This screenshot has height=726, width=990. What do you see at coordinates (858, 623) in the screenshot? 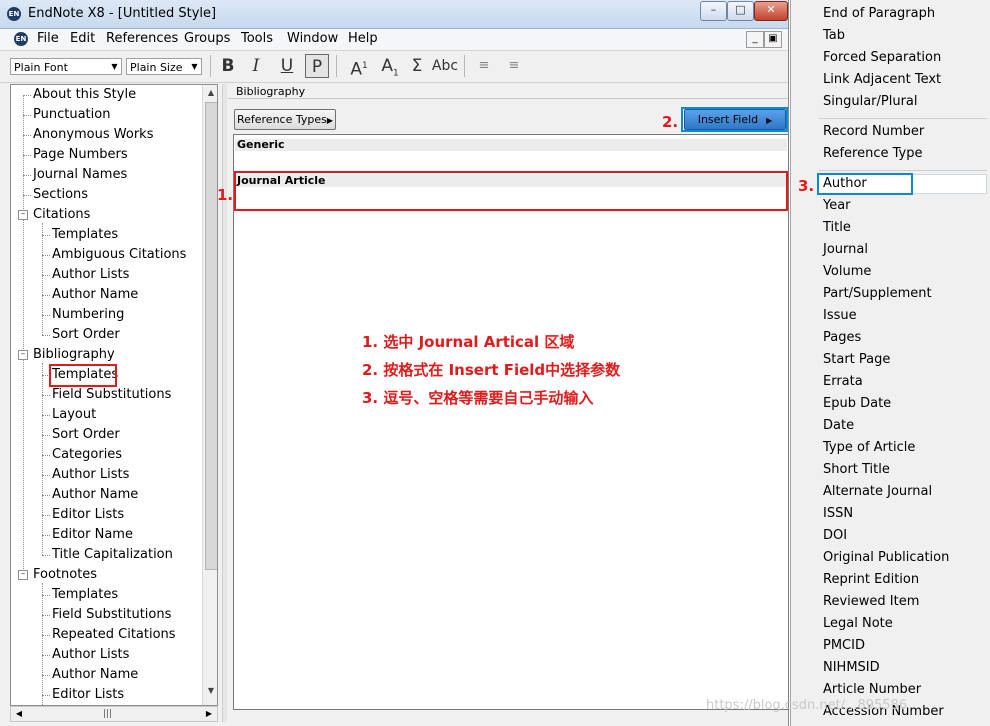
I see `menu-item-legal-note: Legal Note` at bounding box center [858, 623].